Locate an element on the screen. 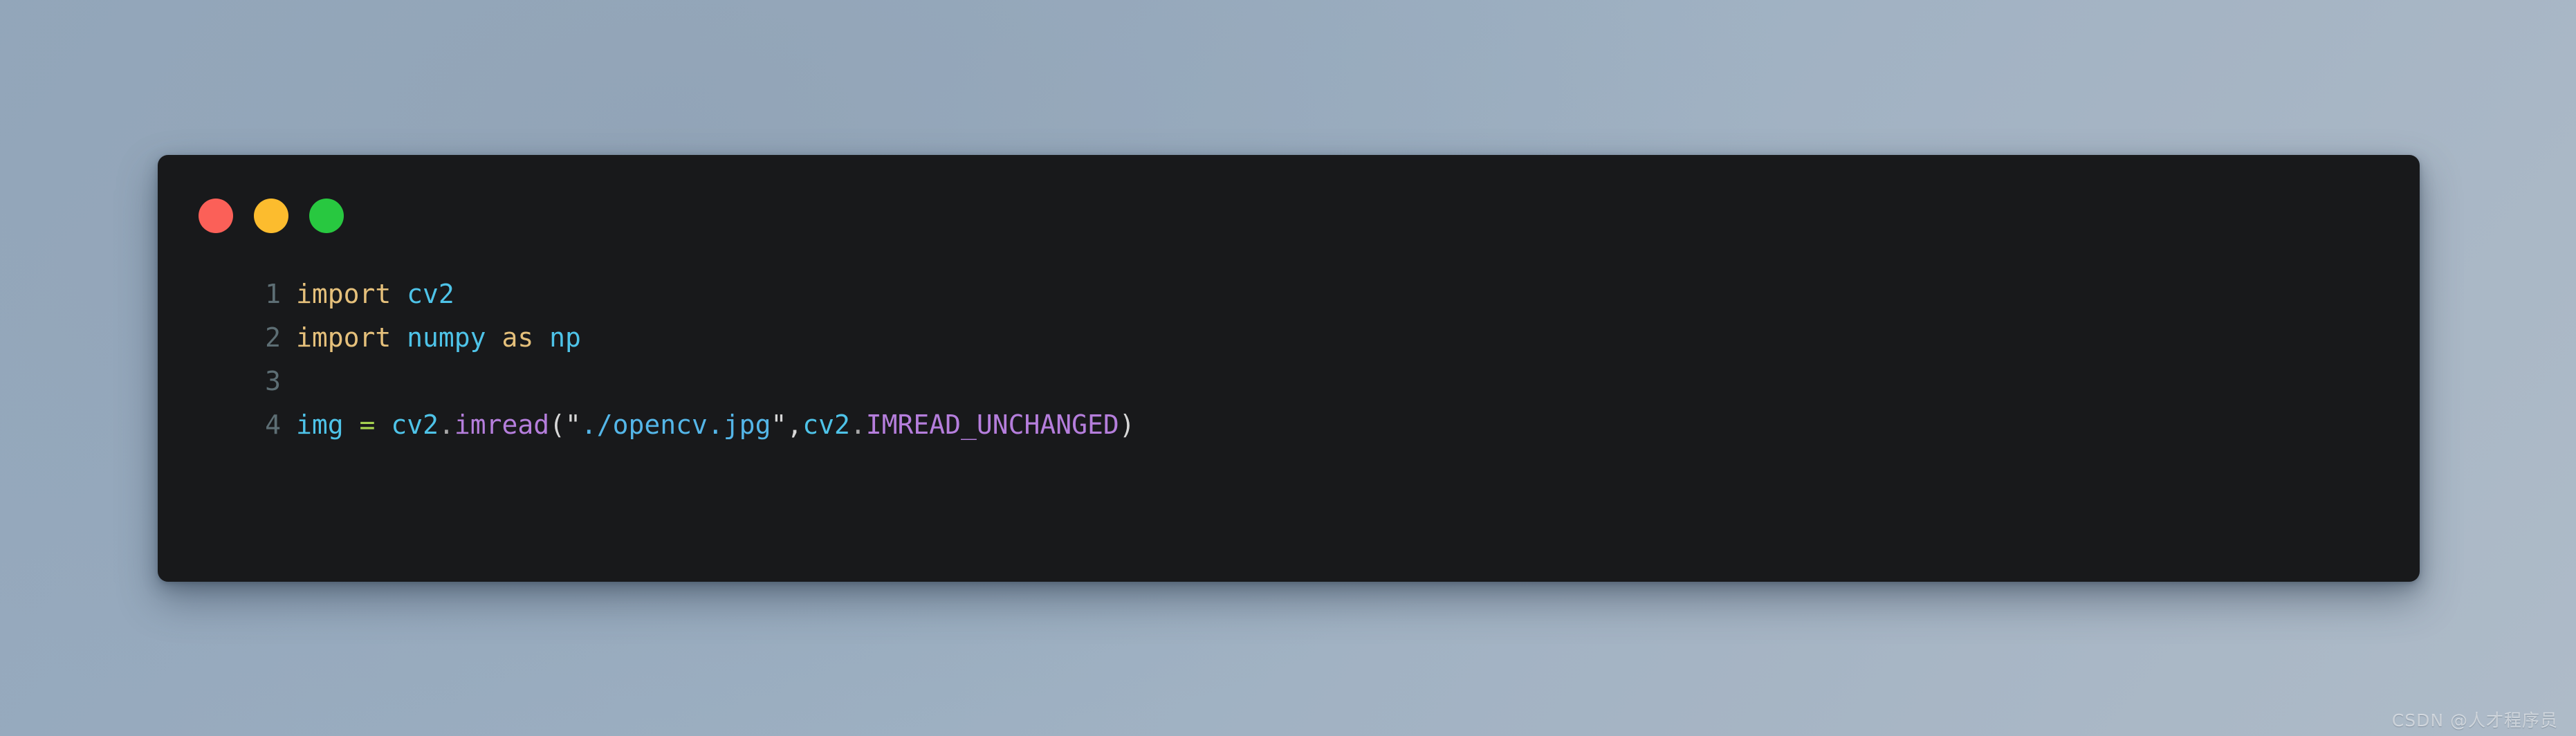 This screenshot has height=736, width=2576. line-number: 2 is located at coordinates (273, 337).